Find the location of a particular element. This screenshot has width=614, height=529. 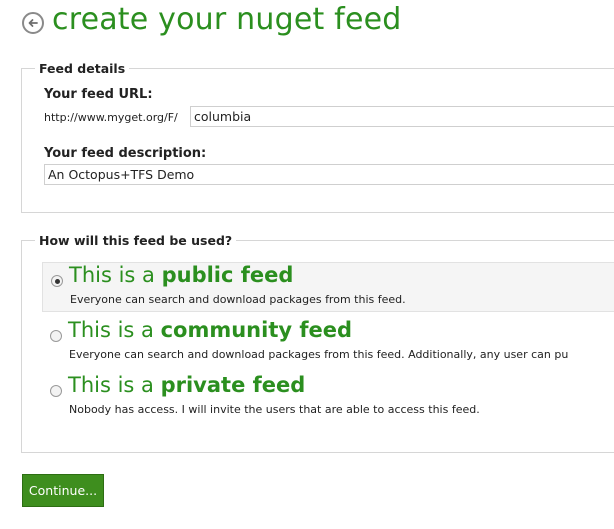

public-feed-title-emphasis: public feed is located at coordinates (227, 275).